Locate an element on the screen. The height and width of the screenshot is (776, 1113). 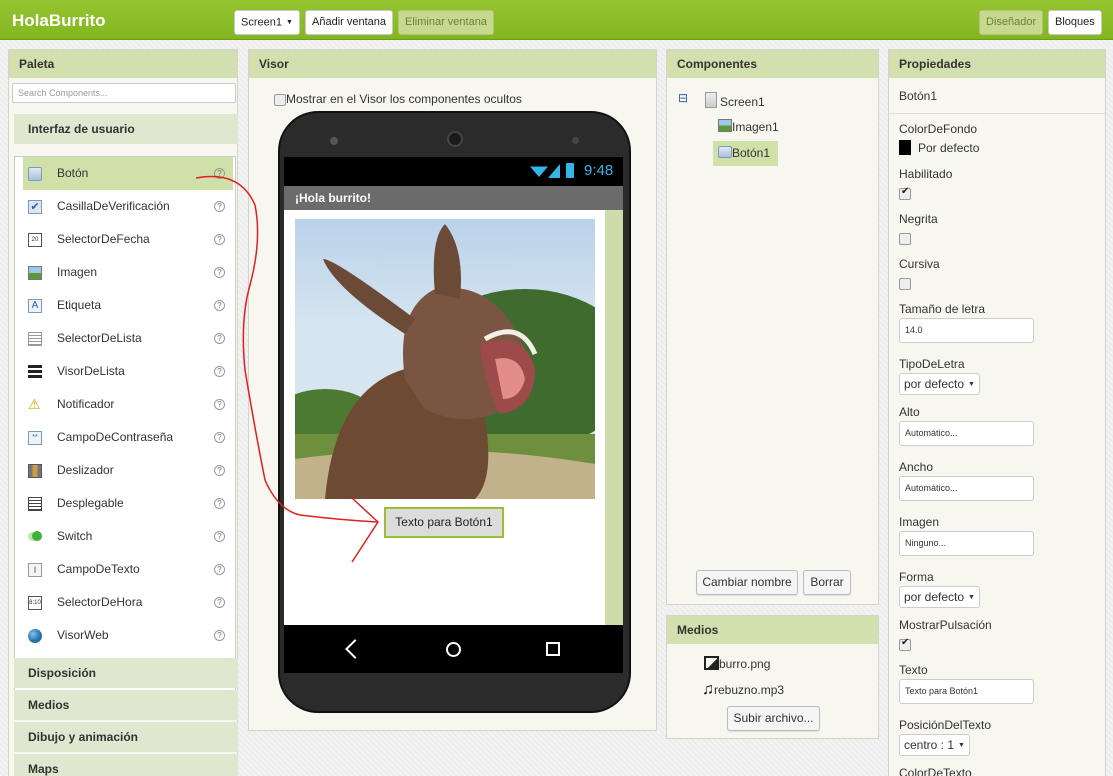
tree-item-boton1: Botón1 is located at coordinates (745, 153).